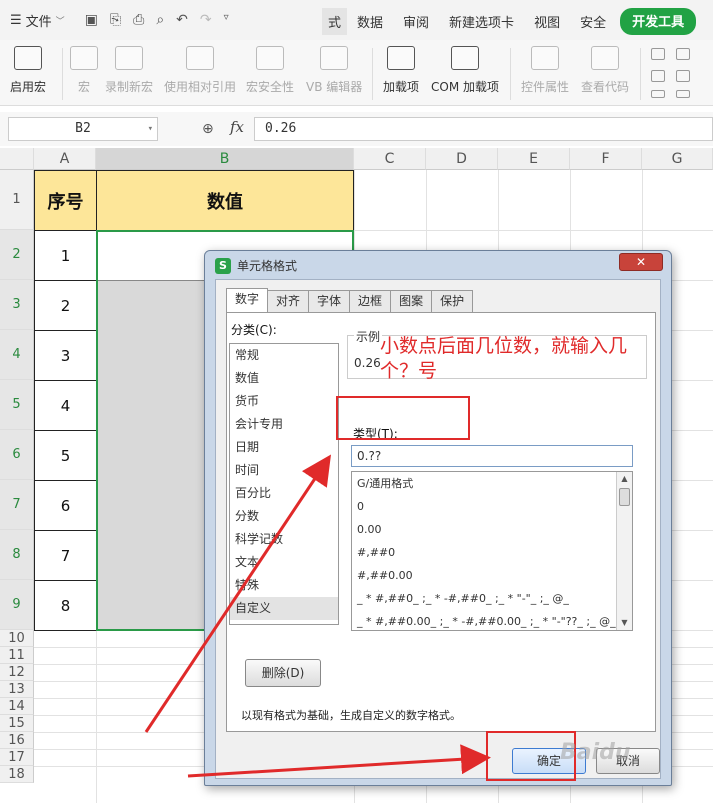 Image resolution: width=713 pixels, height=803 pixels. I want to click on category-item: 货币, so click(284, 401).